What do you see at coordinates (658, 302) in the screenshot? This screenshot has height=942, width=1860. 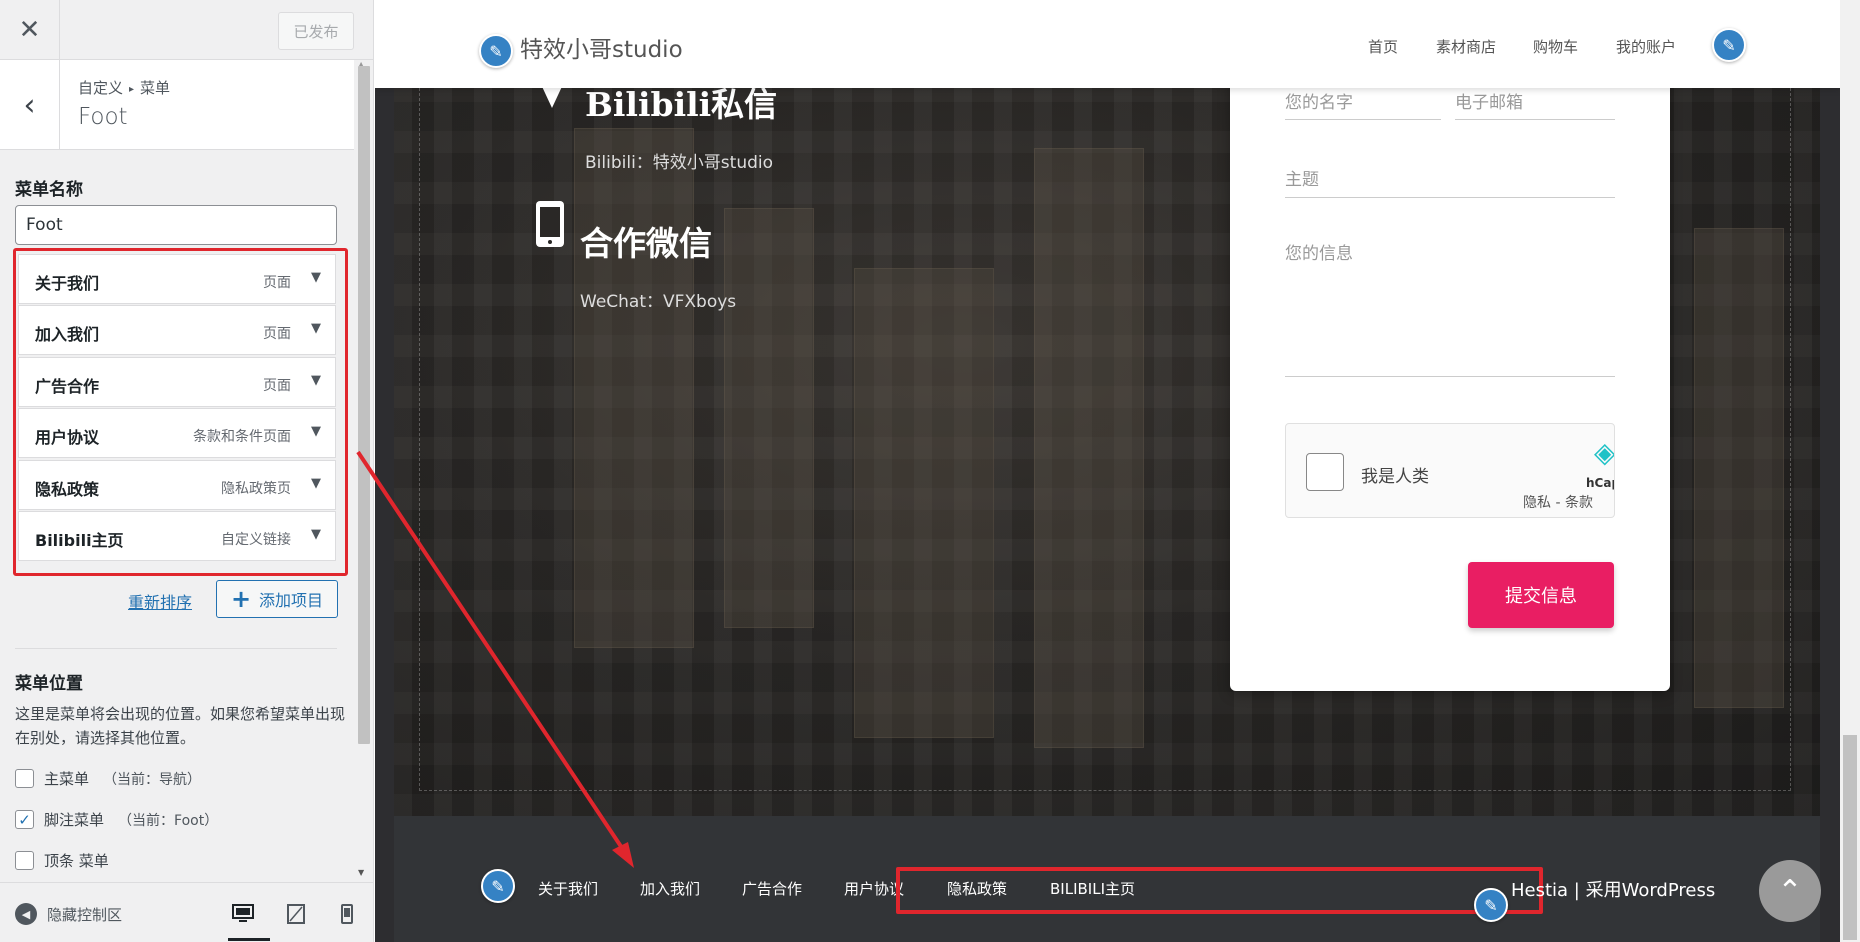 I see `wechat-sub: WeChat：VFXboys` at bounding box center [658, 302].